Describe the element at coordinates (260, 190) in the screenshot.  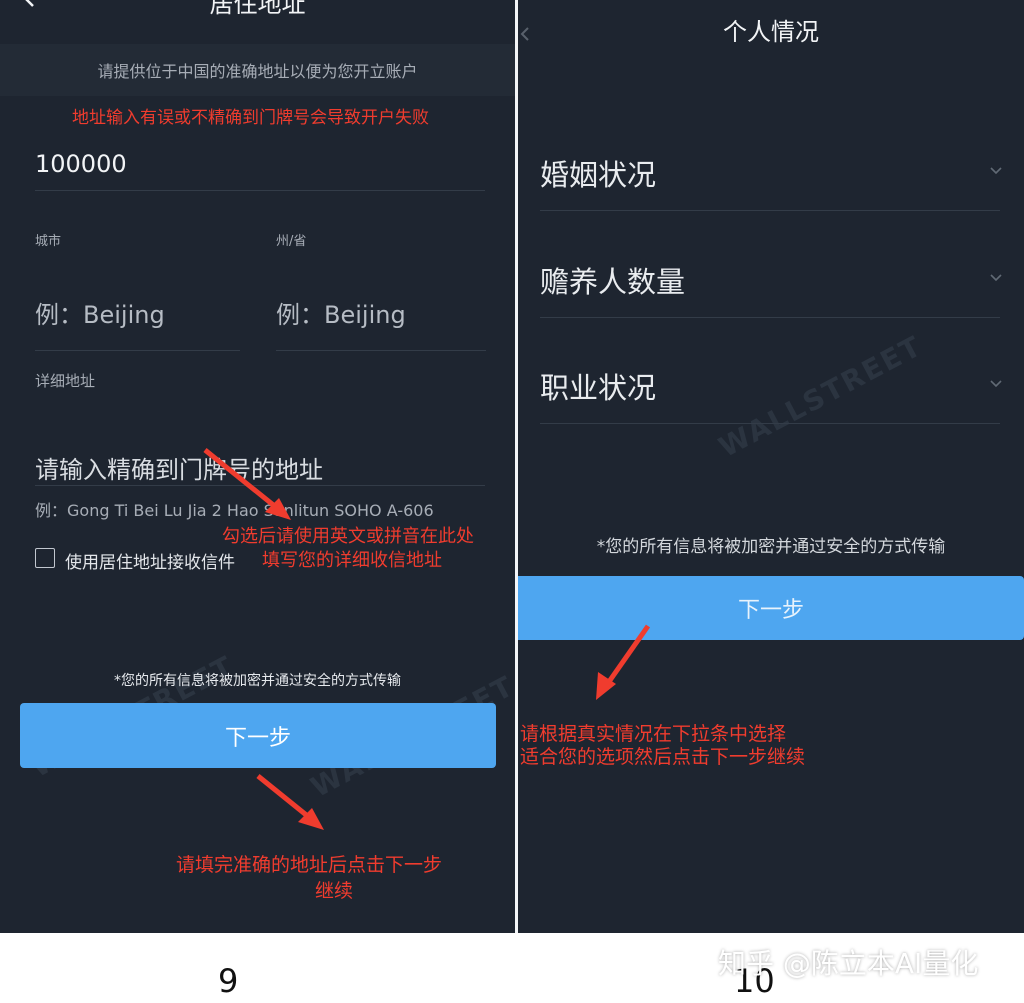
I see `postal-code-underline` at that location.